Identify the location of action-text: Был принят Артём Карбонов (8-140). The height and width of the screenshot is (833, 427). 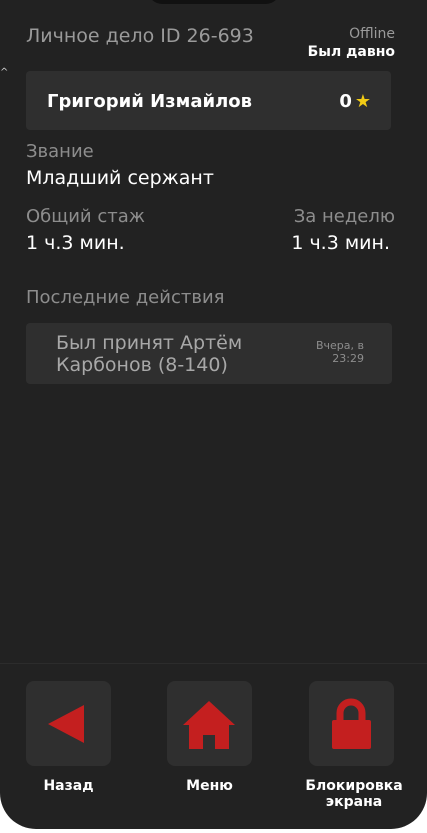
(149, 354).